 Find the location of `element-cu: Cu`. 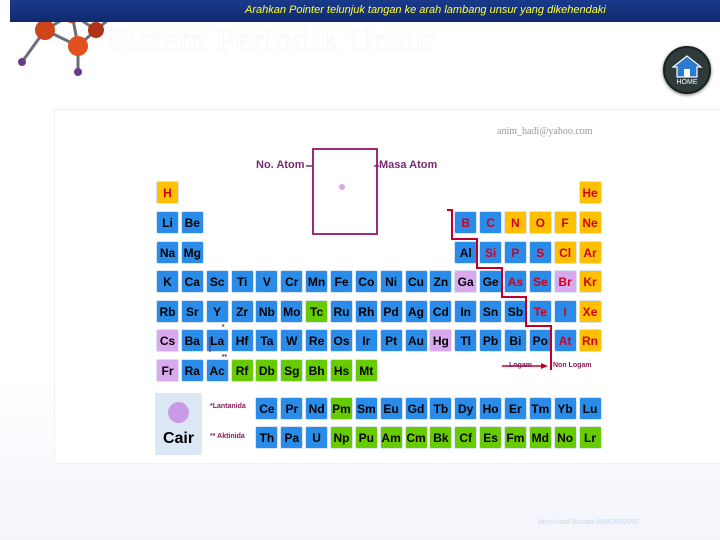

element-cu: Cu is located at coordinates (416, 281).